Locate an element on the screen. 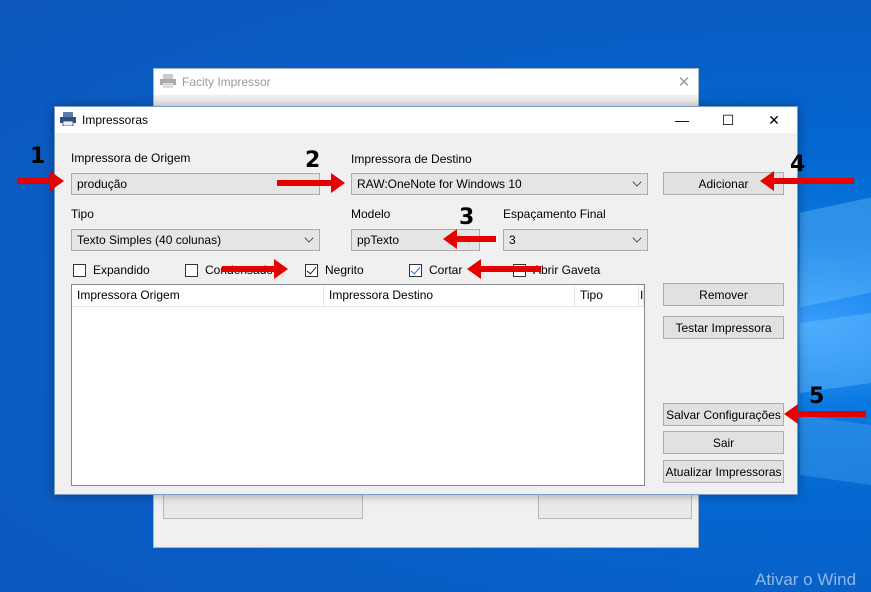  testar-impressora-button: Testar Impressora is located at coordinates (723, 327).